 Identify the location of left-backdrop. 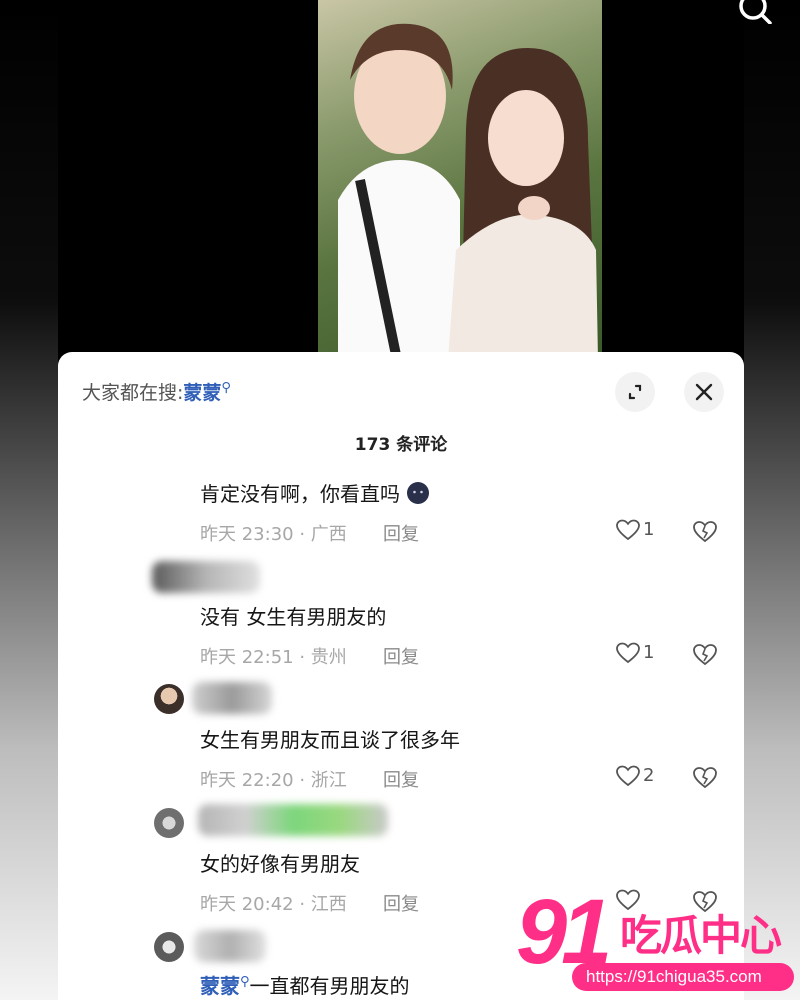
(29, 500).